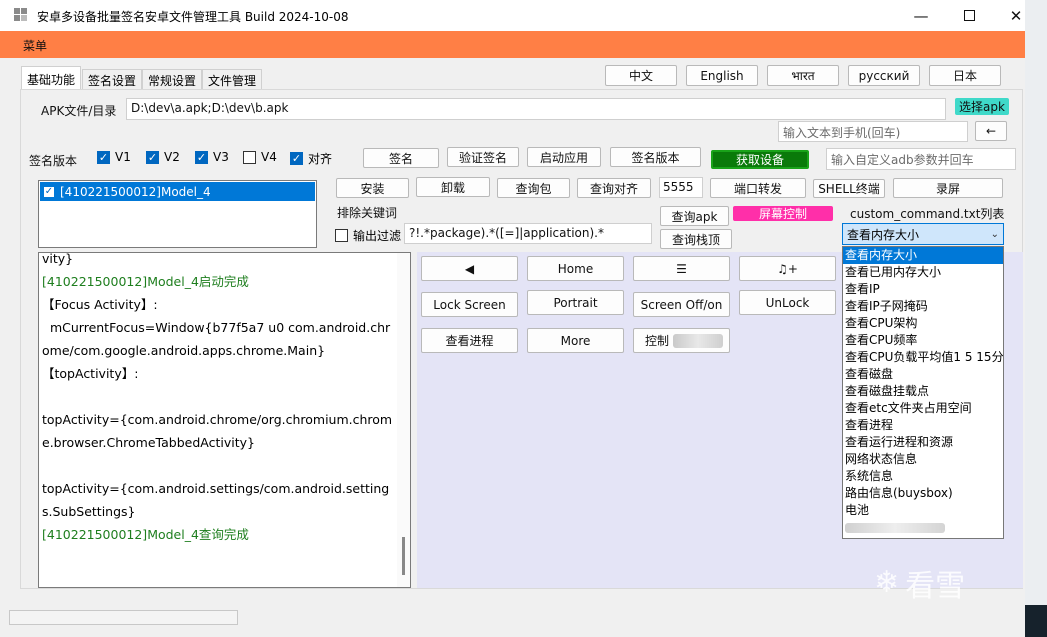  I want to click on tab-general-settings: 常规设置, so click(172, 79).